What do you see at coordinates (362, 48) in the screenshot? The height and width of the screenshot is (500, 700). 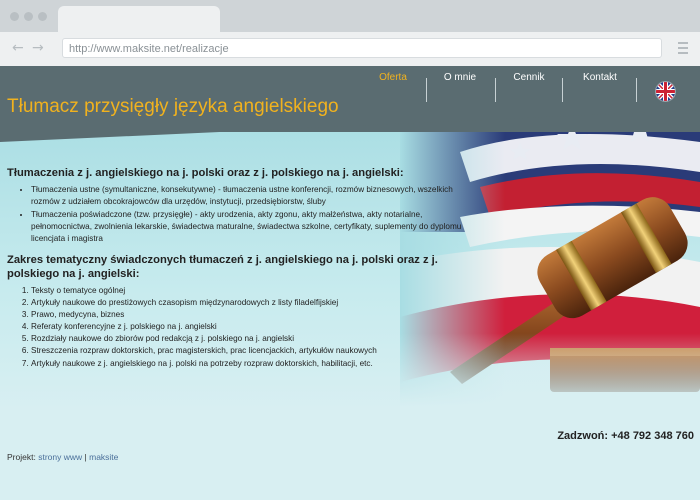 I see `address-bar: http://www.maksite.net/realizacje` at bounding box center [362, 48].